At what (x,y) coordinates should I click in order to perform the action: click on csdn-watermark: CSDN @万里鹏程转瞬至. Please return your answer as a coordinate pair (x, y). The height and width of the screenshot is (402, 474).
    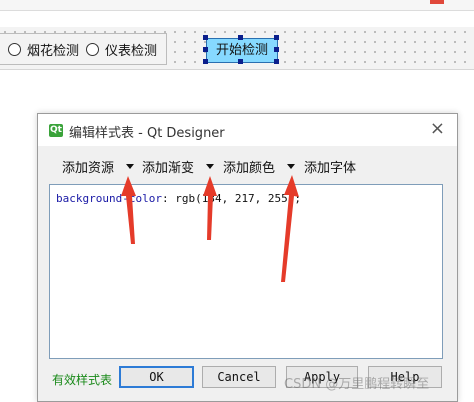
    Looking at the image, I should click on (357, 384).